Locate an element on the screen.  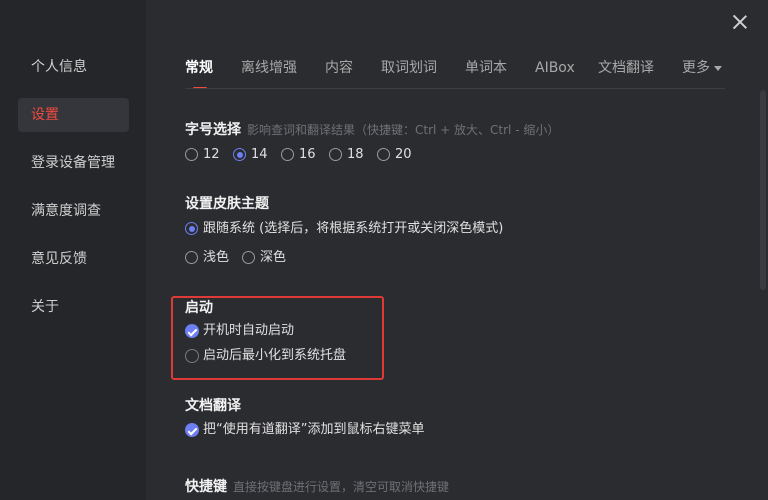
shortcut-title: 快捷键 直接按键盘进行设置，清空可取消快捷键 is located at coordinates (317, 486).